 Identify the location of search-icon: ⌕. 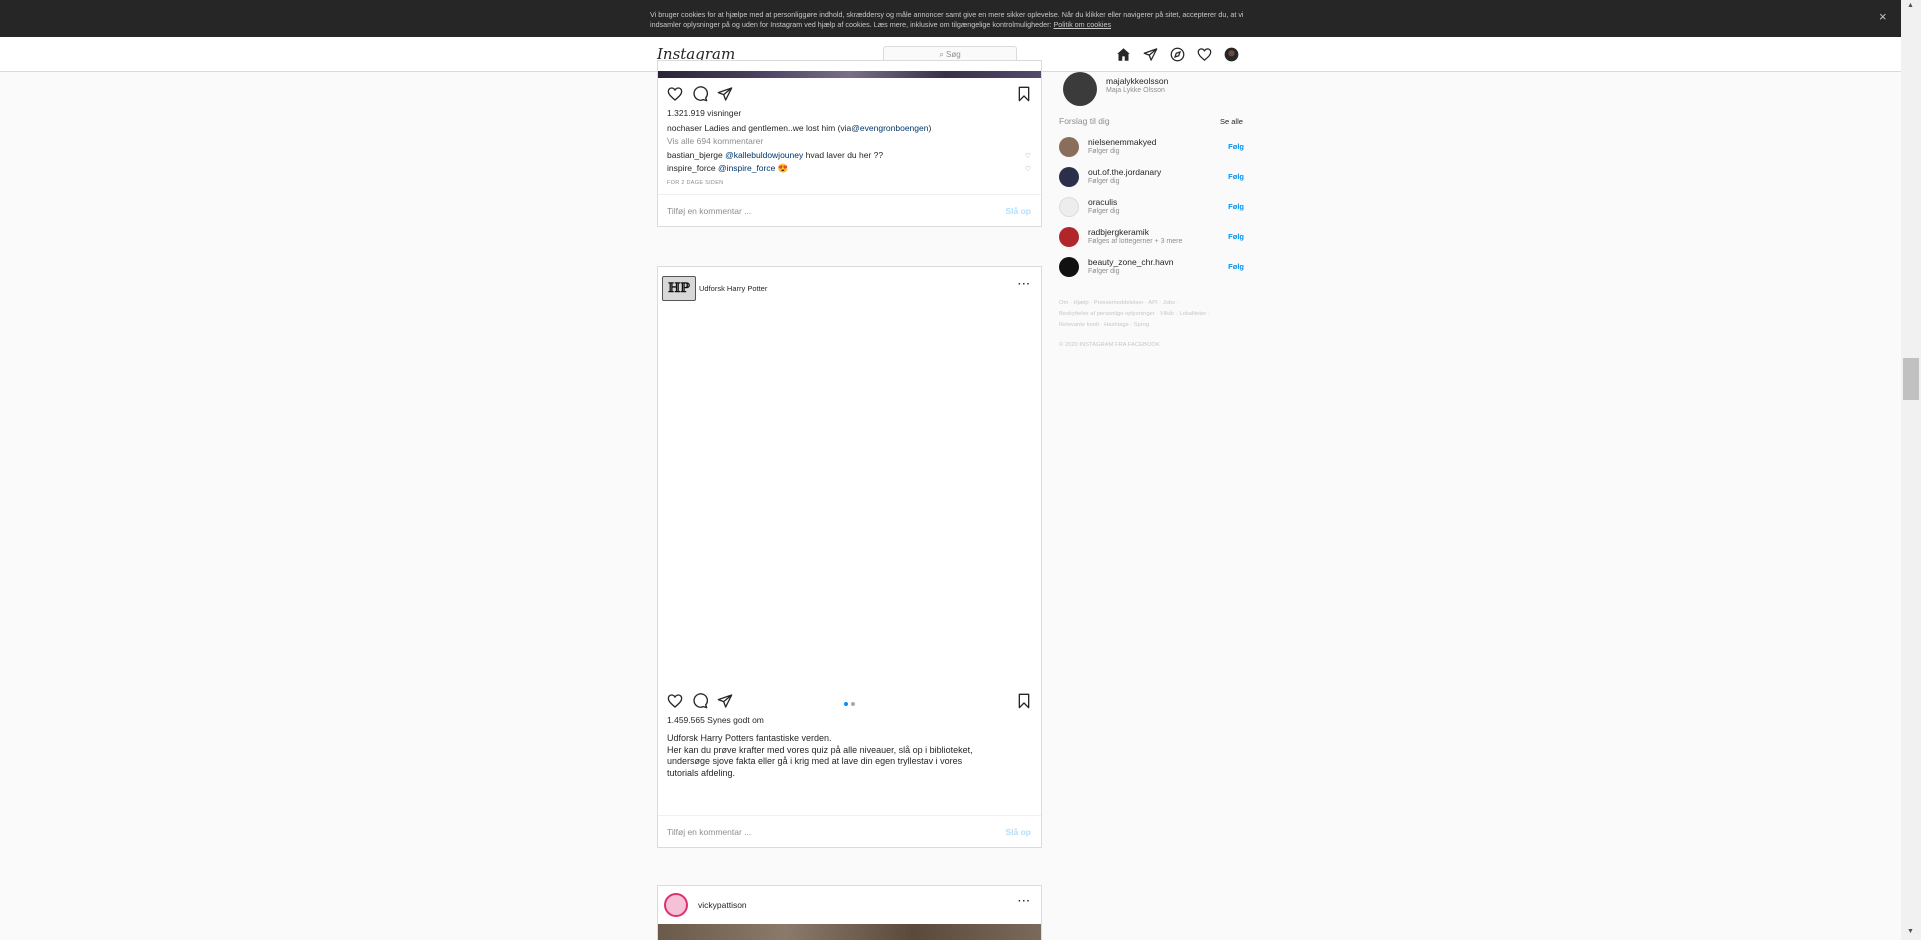
(941, 54).